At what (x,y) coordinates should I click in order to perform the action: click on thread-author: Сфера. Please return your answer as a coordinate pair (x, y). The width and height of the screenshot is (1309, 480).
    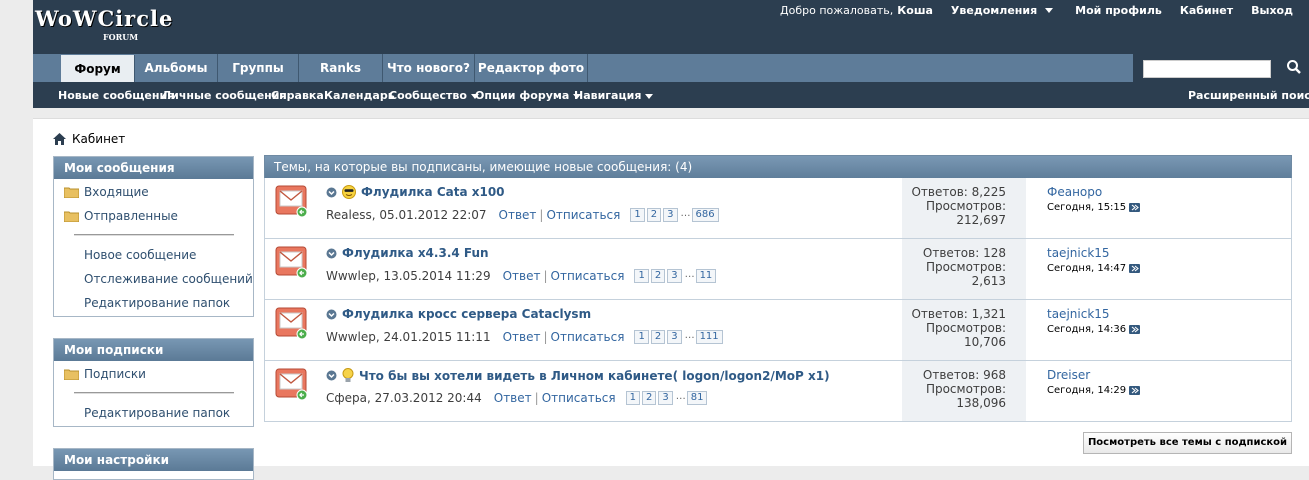
    Looking at the image, I should click on (346, 398).